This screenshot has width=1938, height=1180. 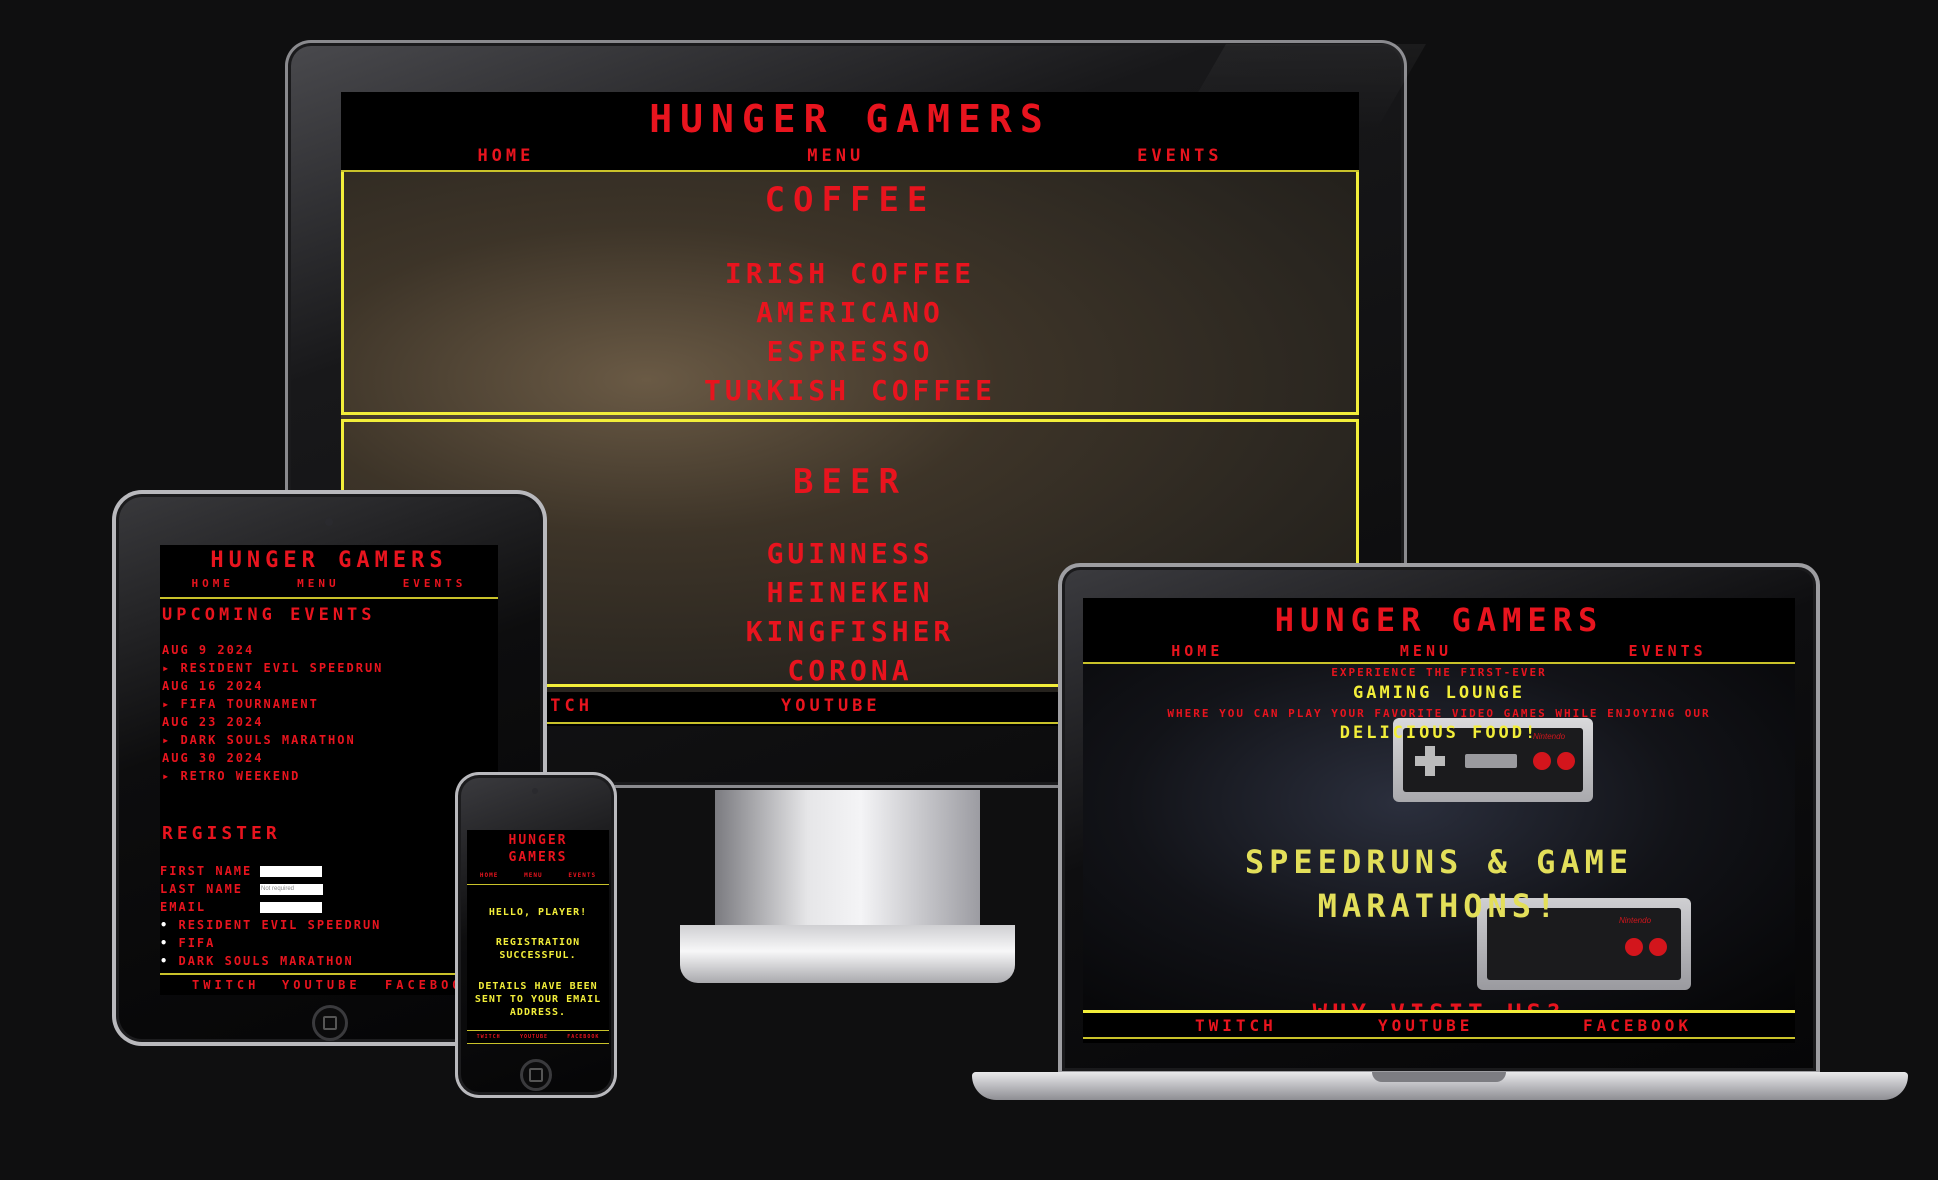 I want to click on why-visit-clip: WHY VISIT US?, so click(x=1439, y=1005).